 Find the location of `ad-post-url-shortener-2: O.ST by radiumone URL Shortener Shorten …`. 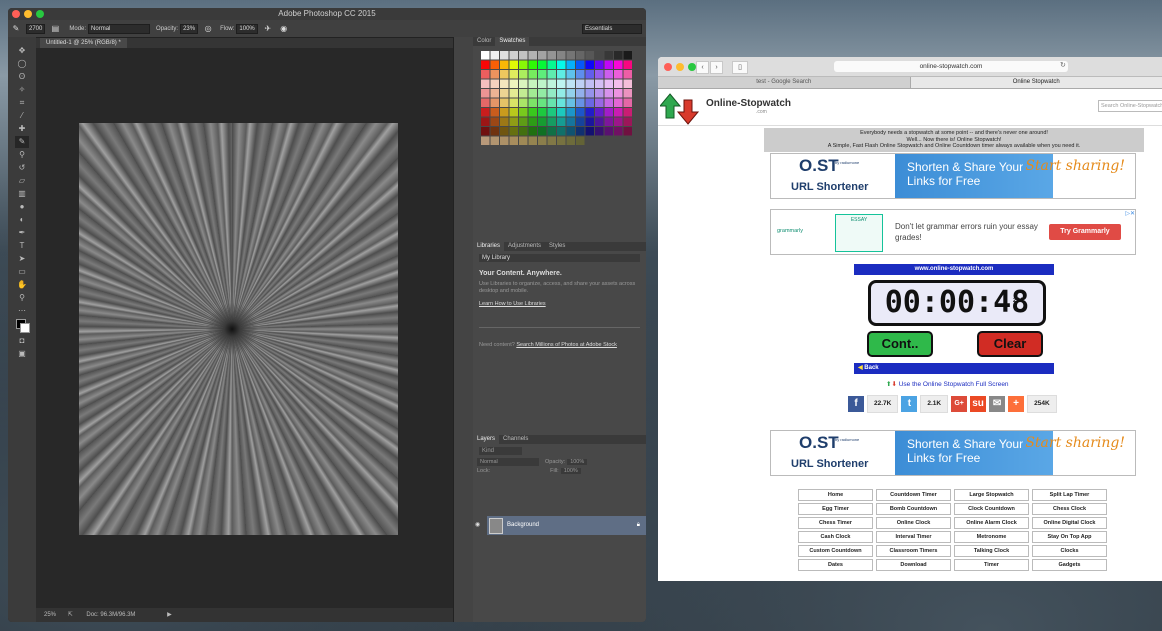

ad-post-url-shortener-2: O.ST by radiumone URL Shortener Shorten … is located at coordinates (953, 453).